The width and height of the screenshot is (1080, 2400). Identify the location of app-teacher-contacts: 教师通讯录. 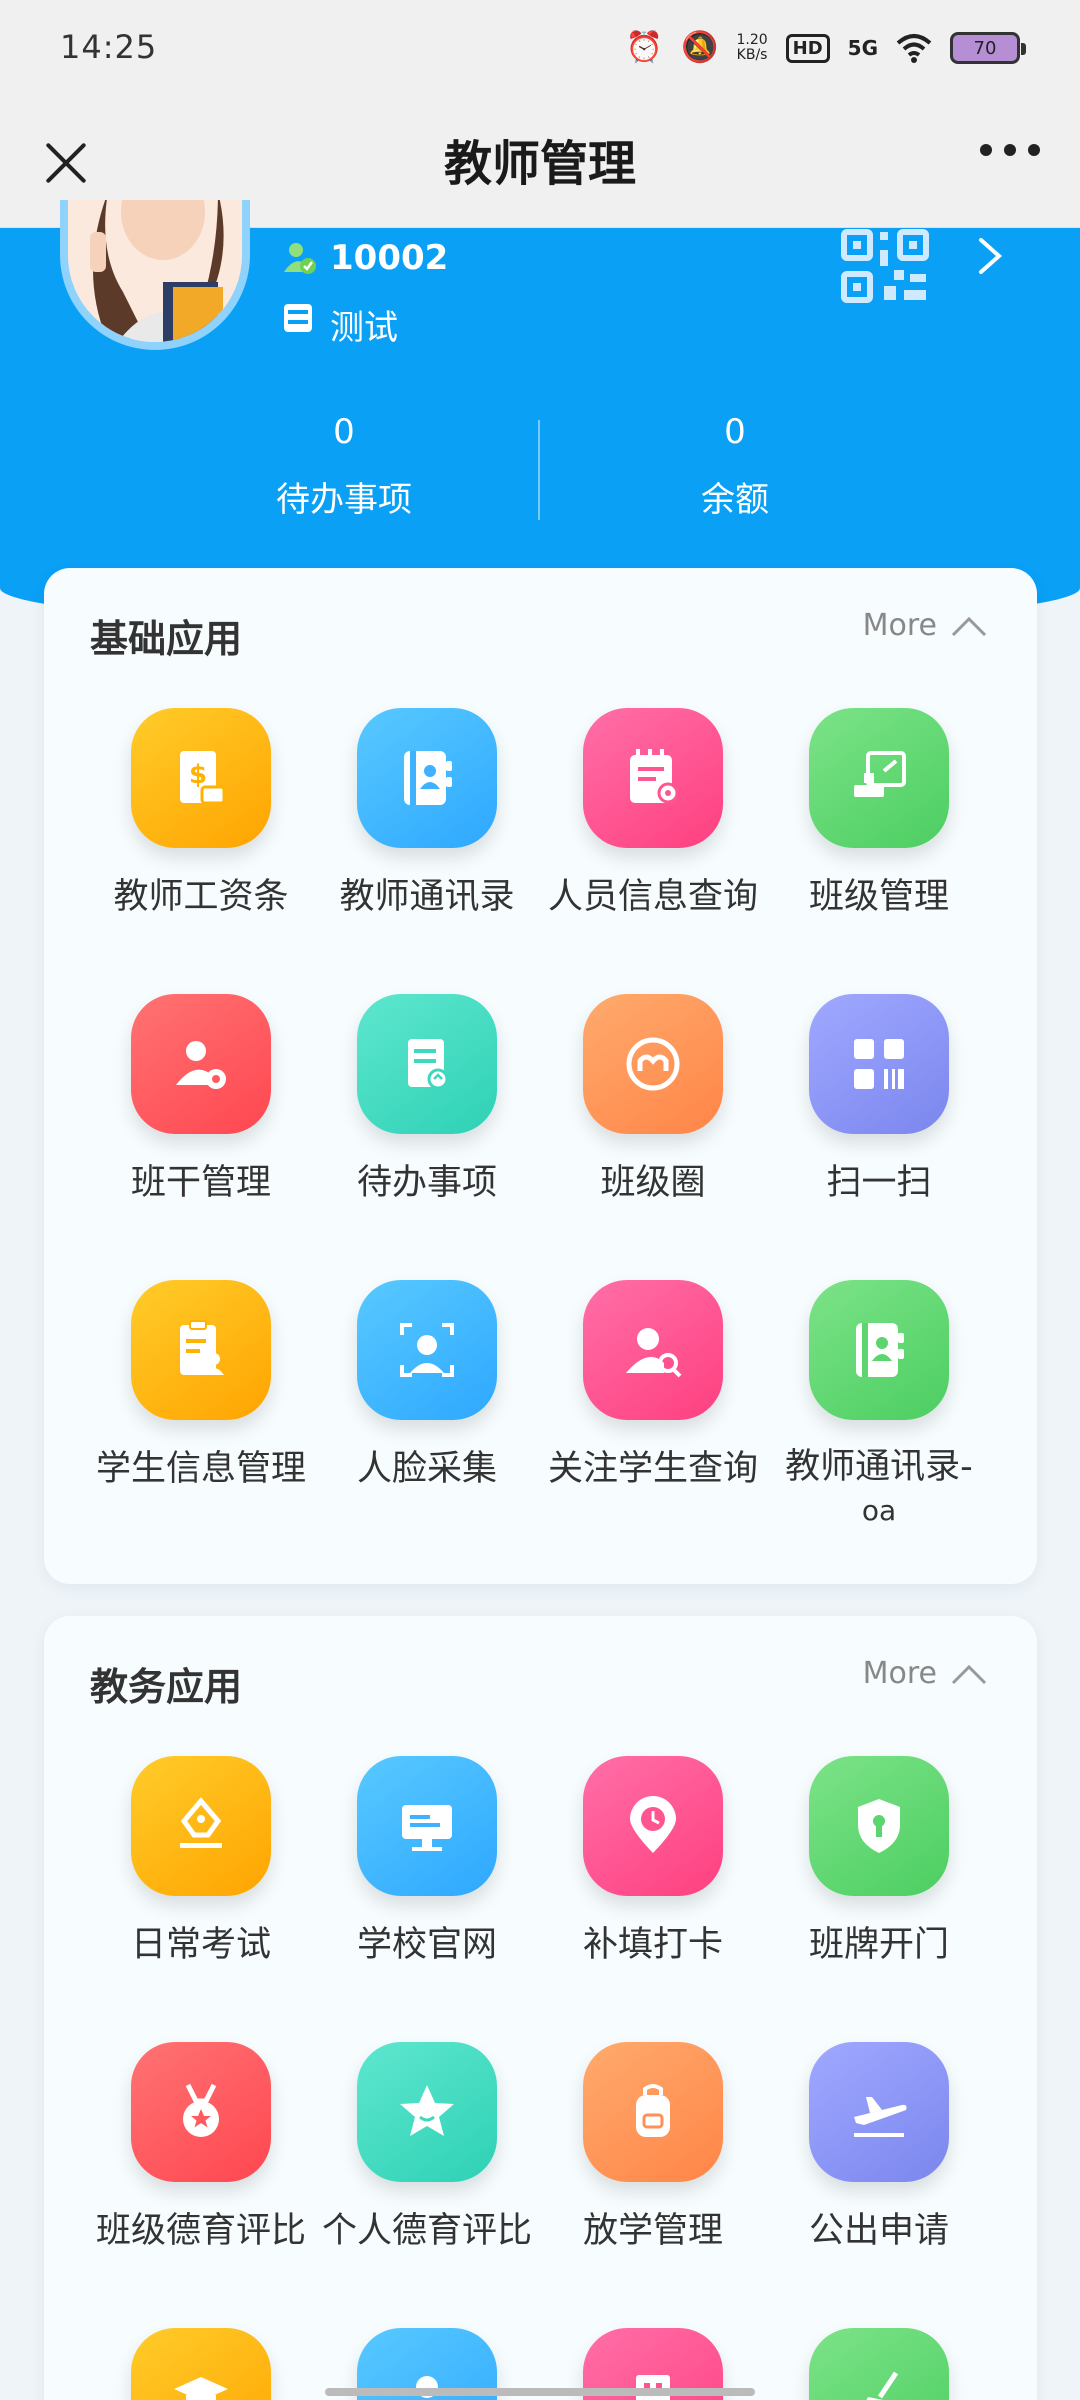
(427, 814).